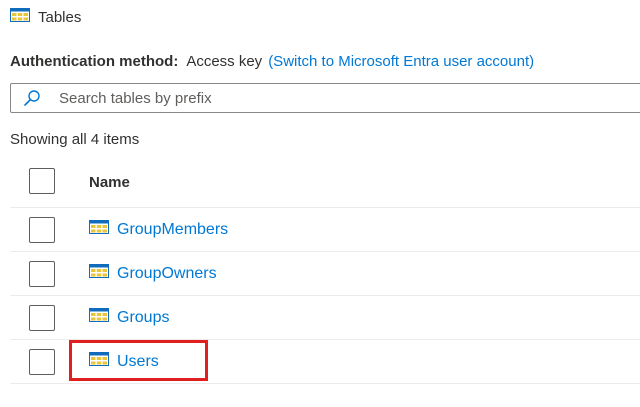 This screenshot has width=640, height=407. I want to click on auth-method-label: Authentication method:, so click(94, 61).